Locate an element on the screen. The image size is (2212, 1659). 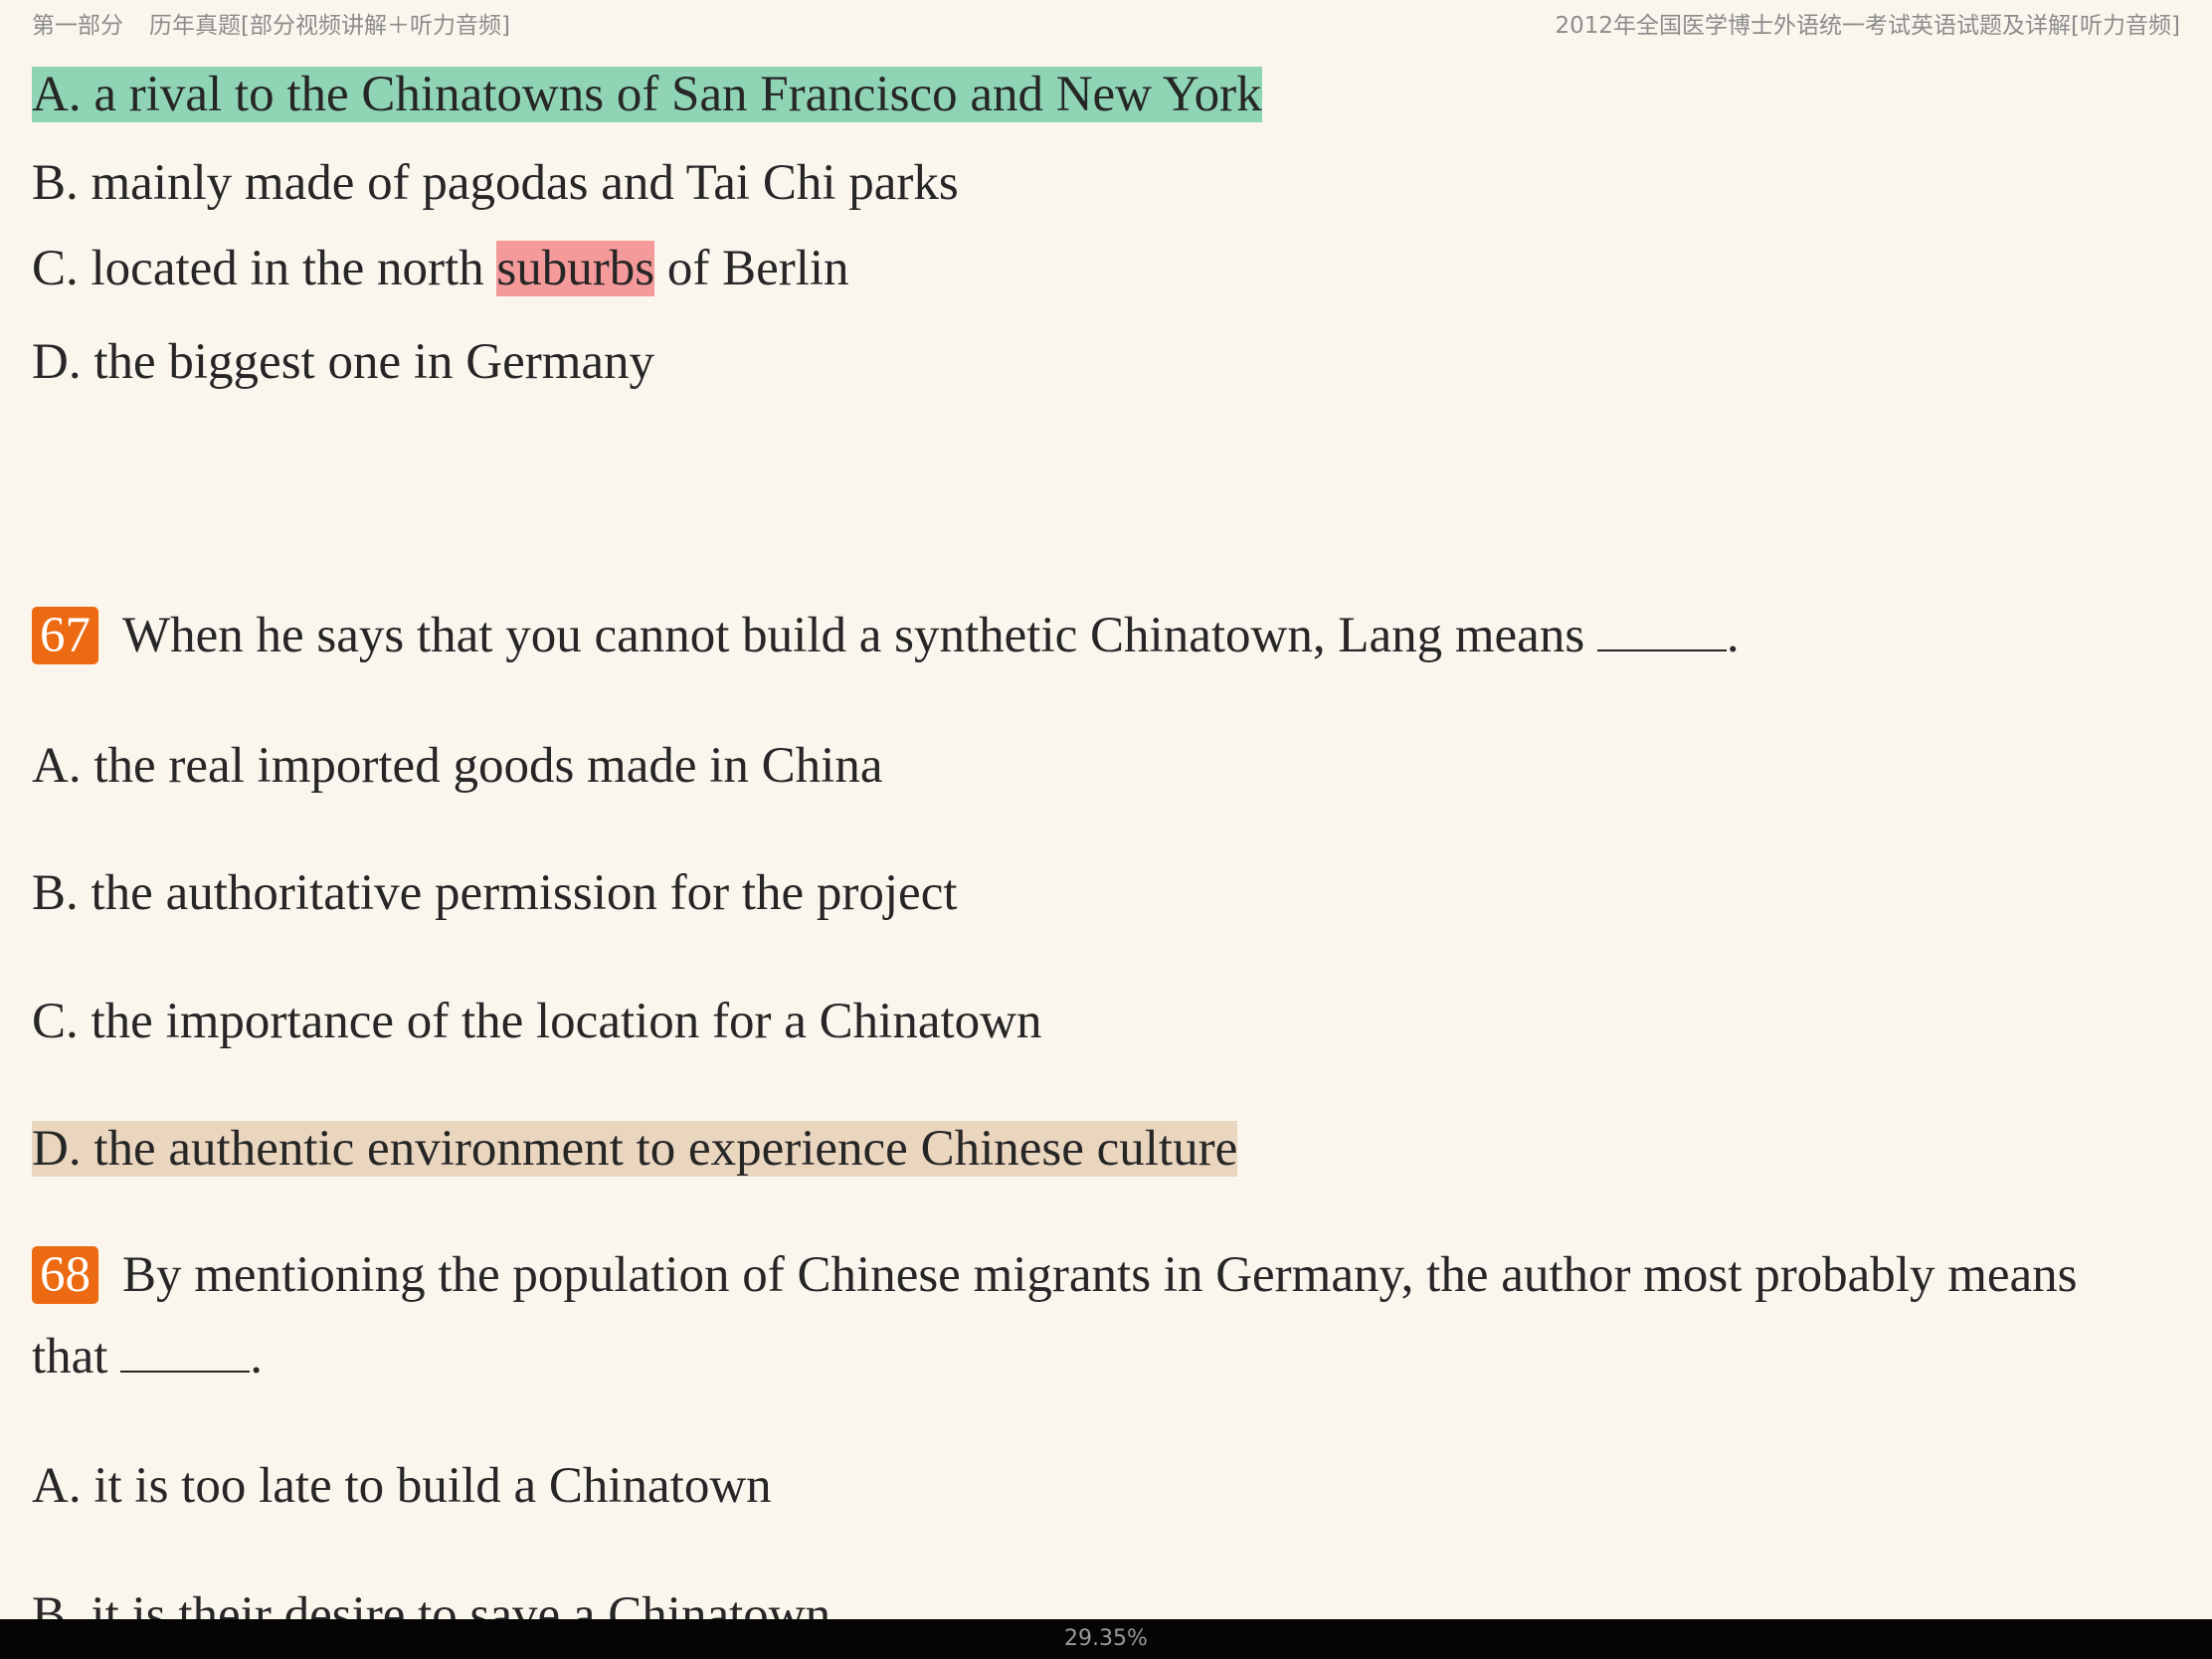
q68-option-a: A. it is too late to build a Chinatown is located at coordinates (402, 1486).